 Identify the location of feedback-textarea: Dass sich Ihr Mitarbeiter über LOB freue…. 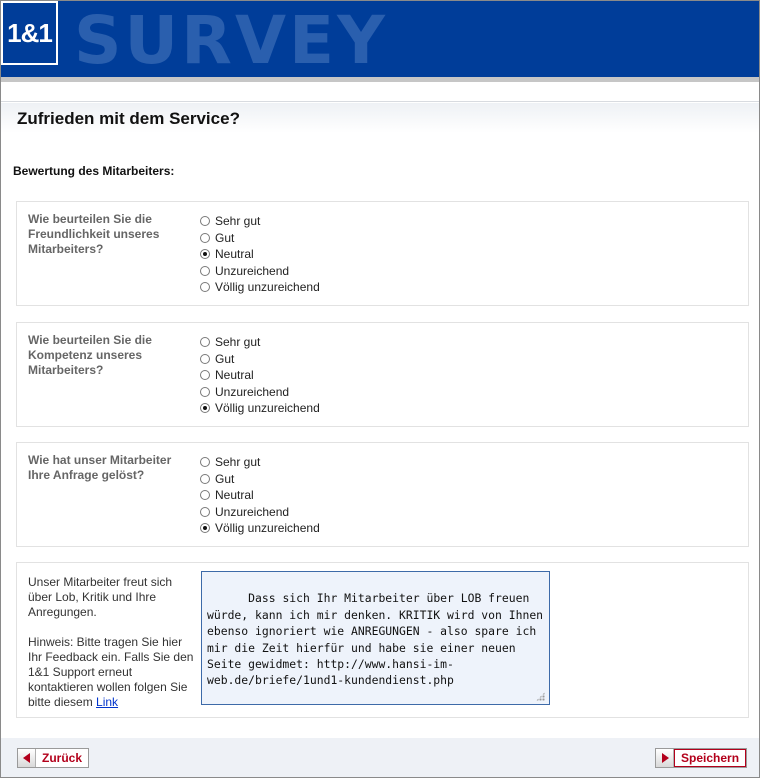
(375, 638).